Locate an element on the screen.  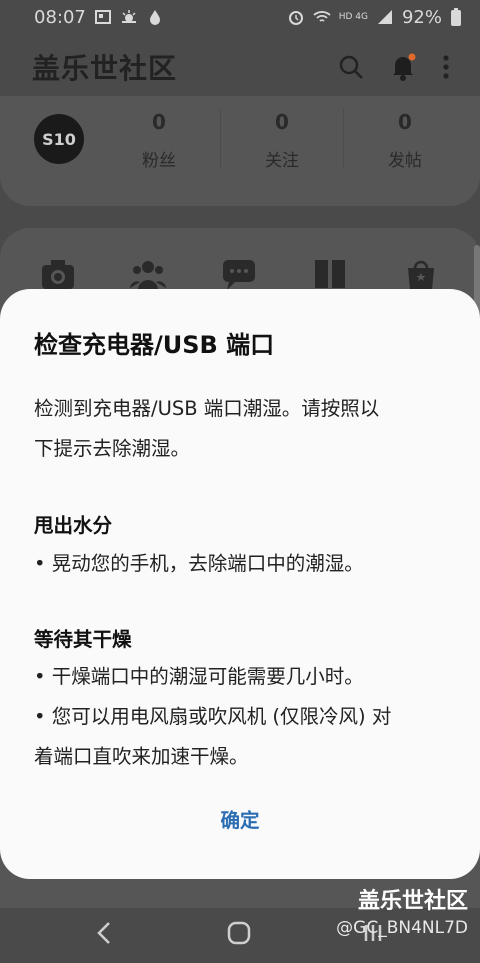
profile-card: S10 0 粉丝 0 关注 0 发帖 is located at coordinates (240, 151).